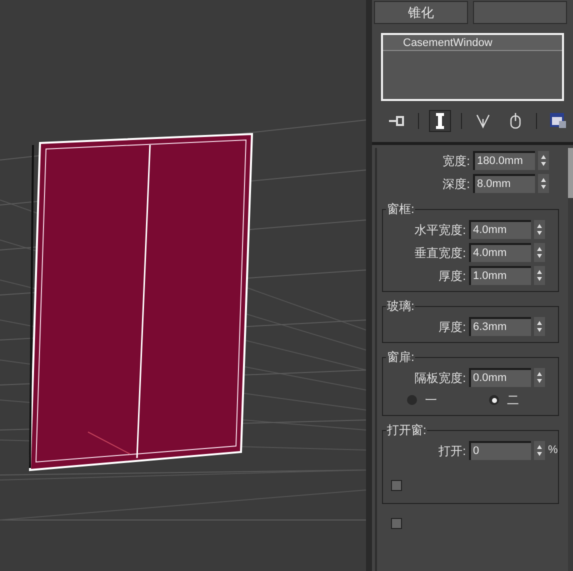  What do you see at coordinates (513, 400) in the screenshot?
I see `radio-label: 二` at bounding box center [513, 400].